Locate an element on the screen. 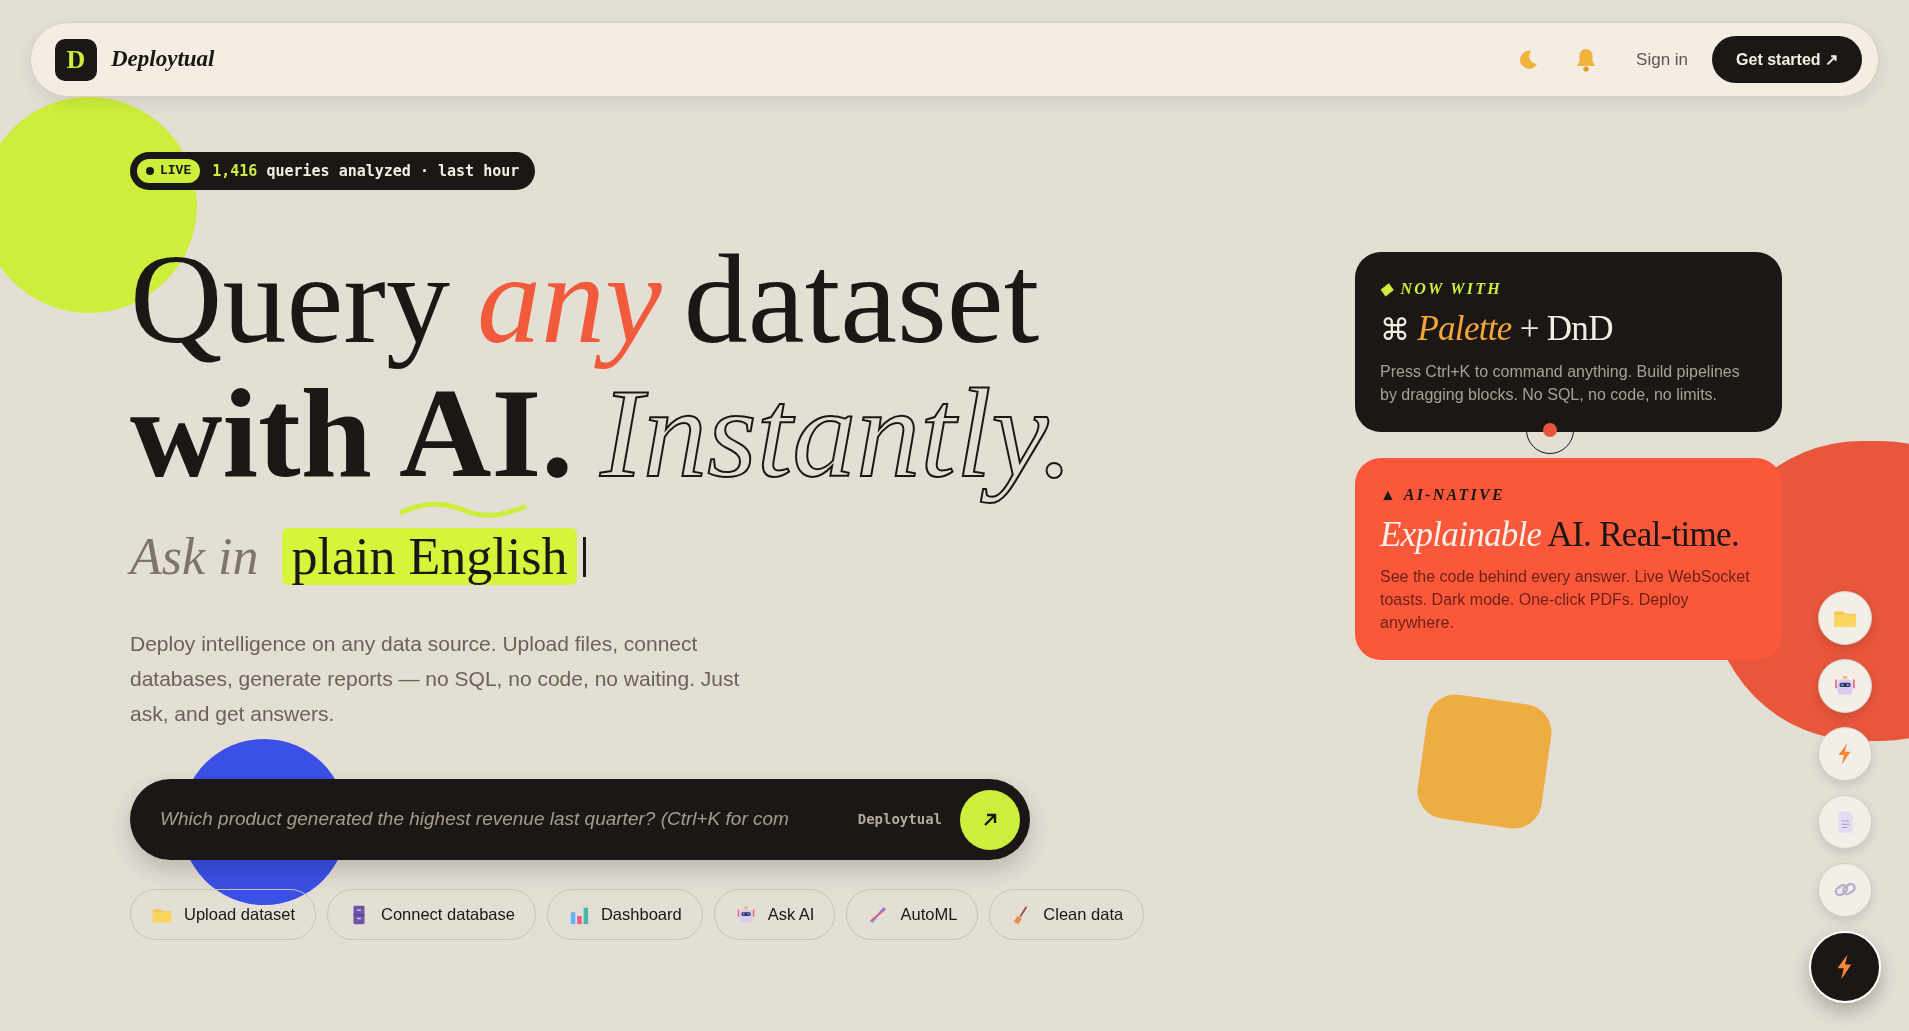  card-kicker: ◆ NOW WITH is located at coordinates (1441, 289).